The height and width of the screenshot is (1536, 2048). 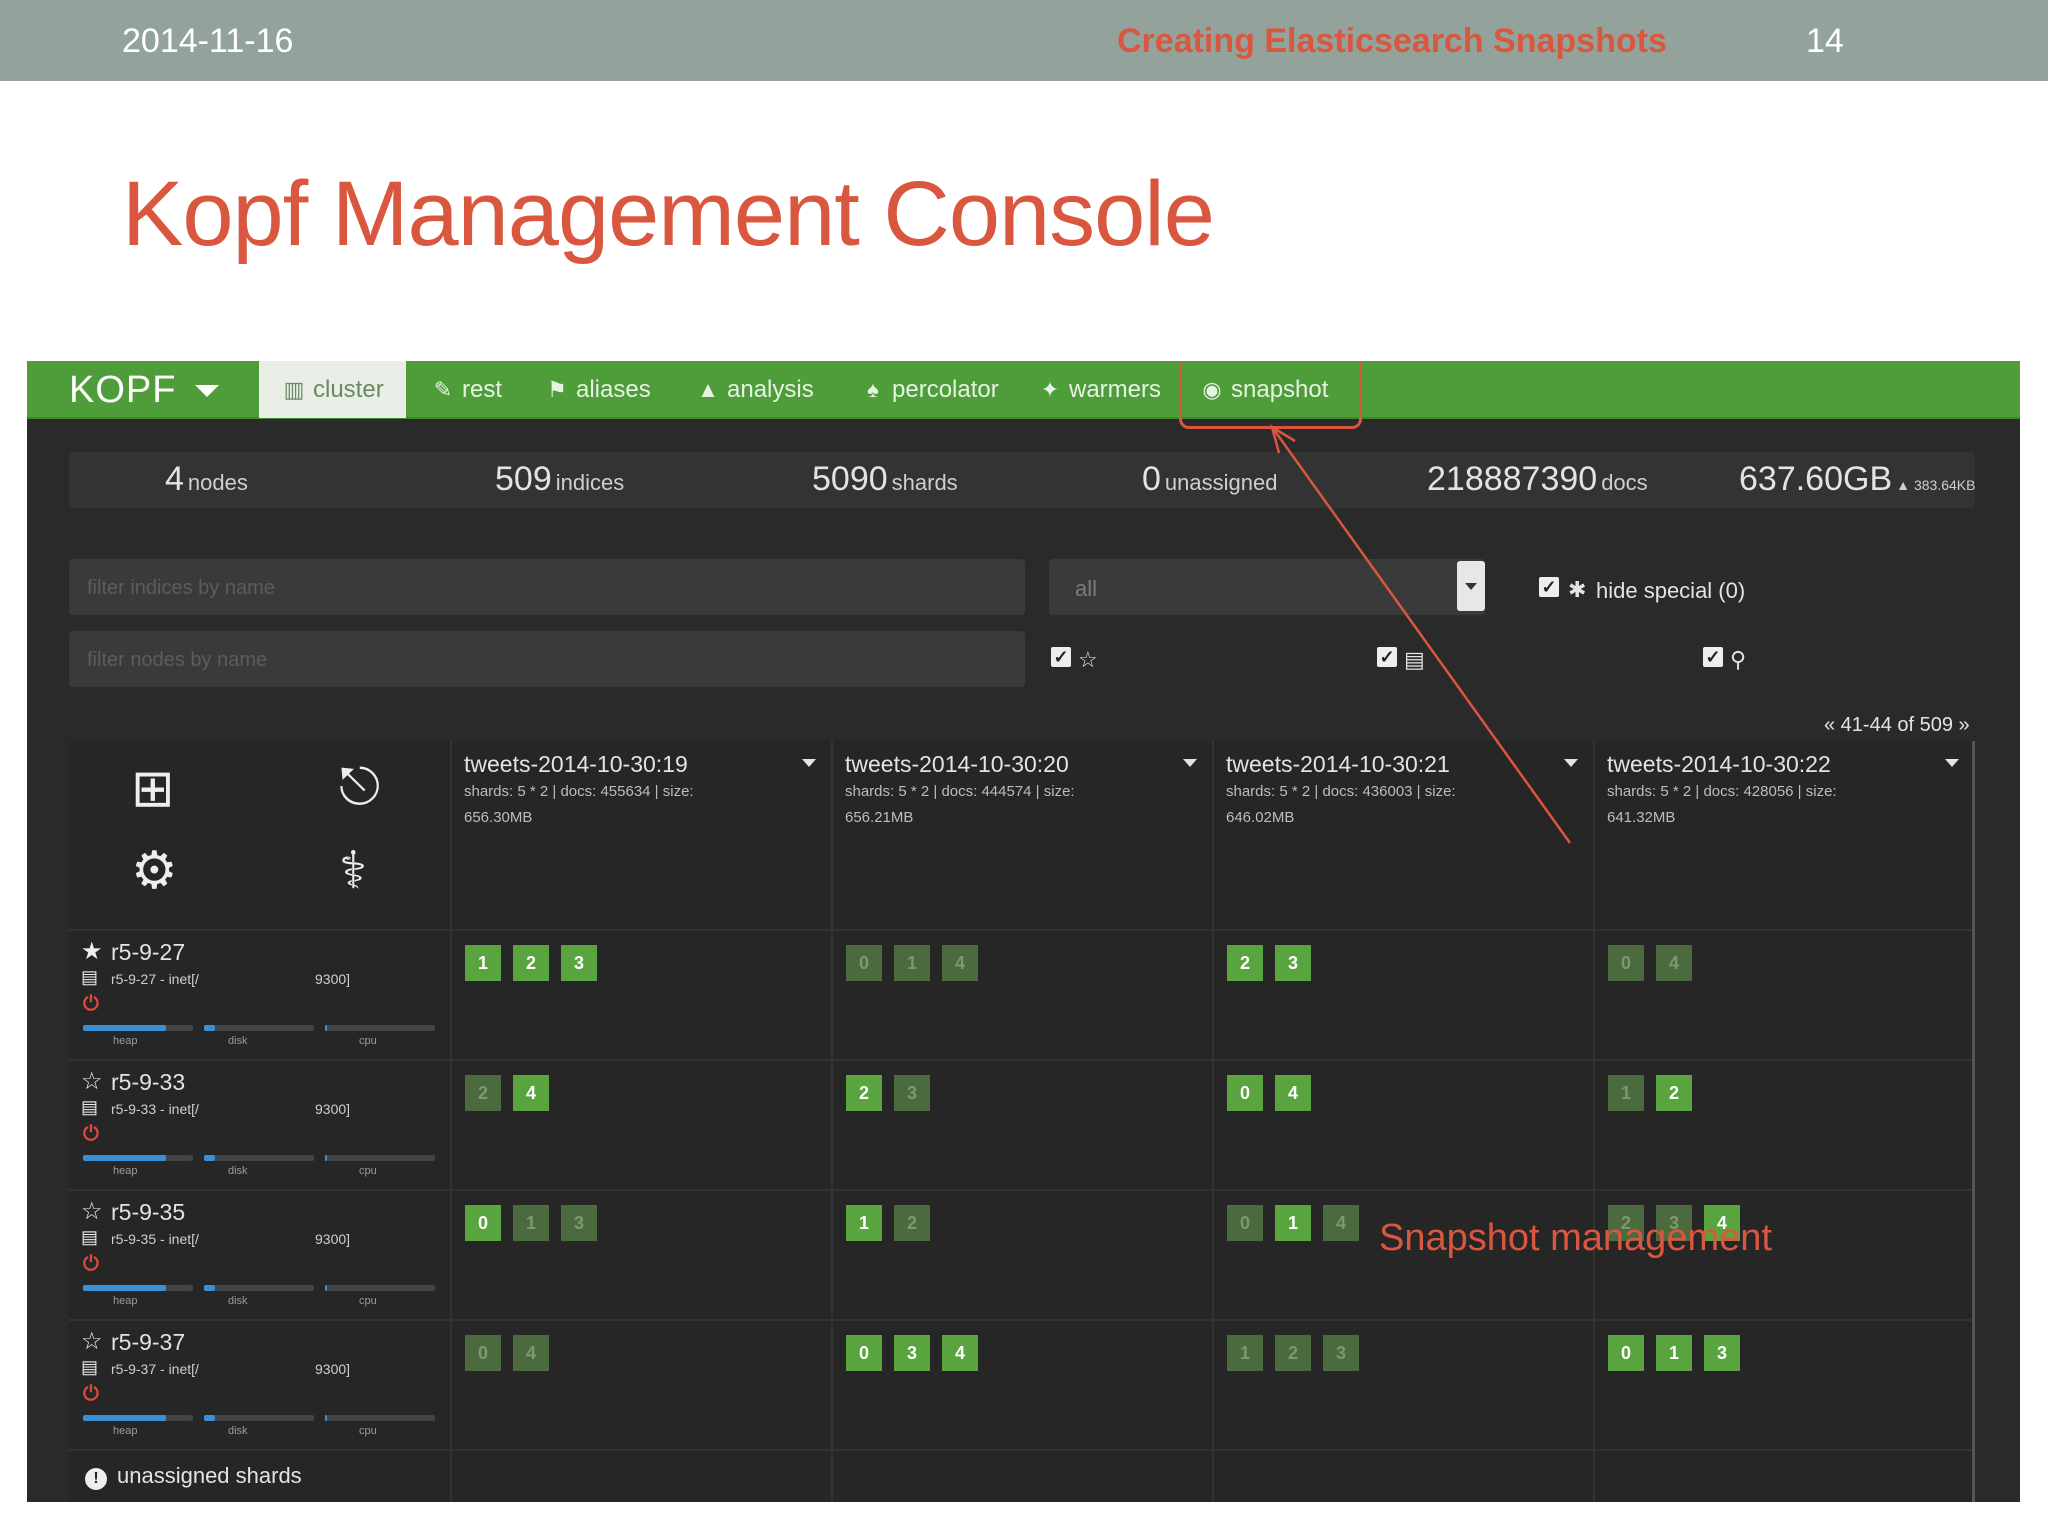 What do you see at coordinates (1575, 1238) in the screenshot?
I see `annotation-label: Snapshot management` at bounding box center [1575, 1238].